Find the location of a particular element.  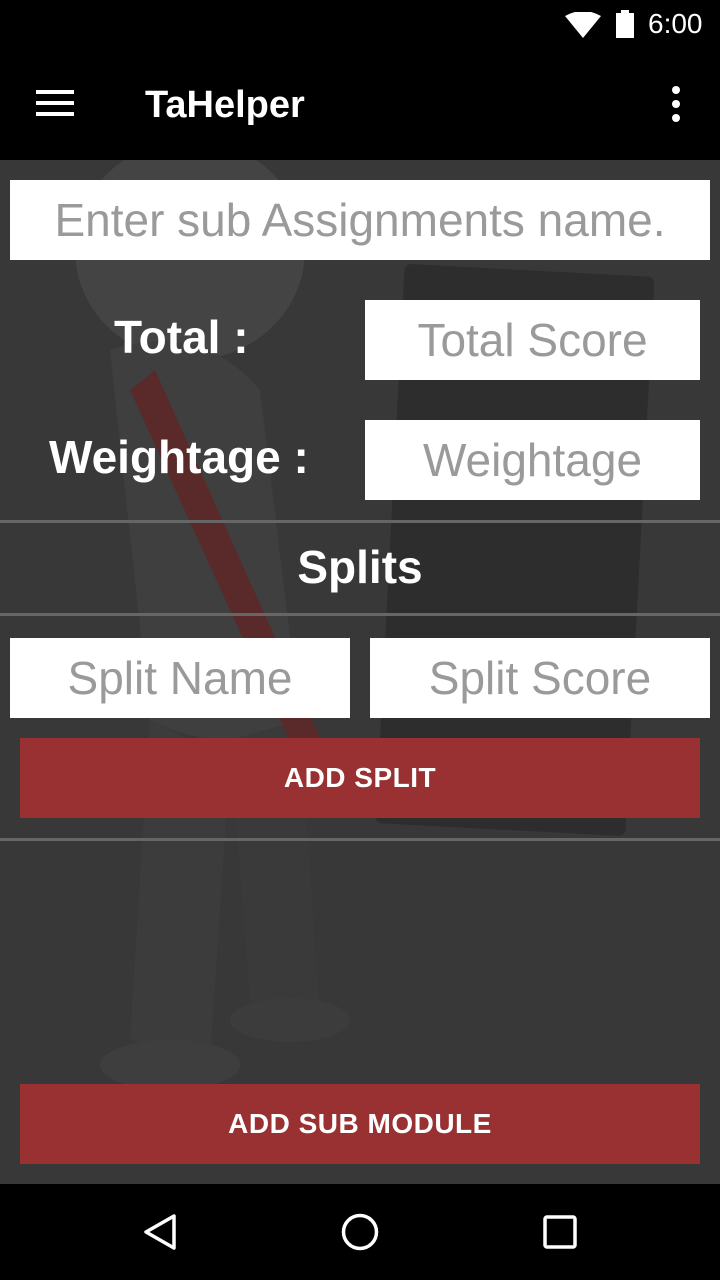

menu-icon is located at coordinates (56, 104).